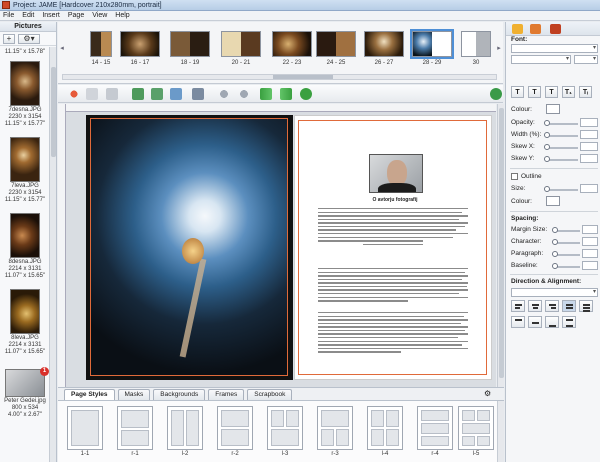 This screenshot has height=462, width=600. What do you see at coordinates (562, 124) in the screenshot?
I see `opacity-slider` at bounding box center [562, 124].